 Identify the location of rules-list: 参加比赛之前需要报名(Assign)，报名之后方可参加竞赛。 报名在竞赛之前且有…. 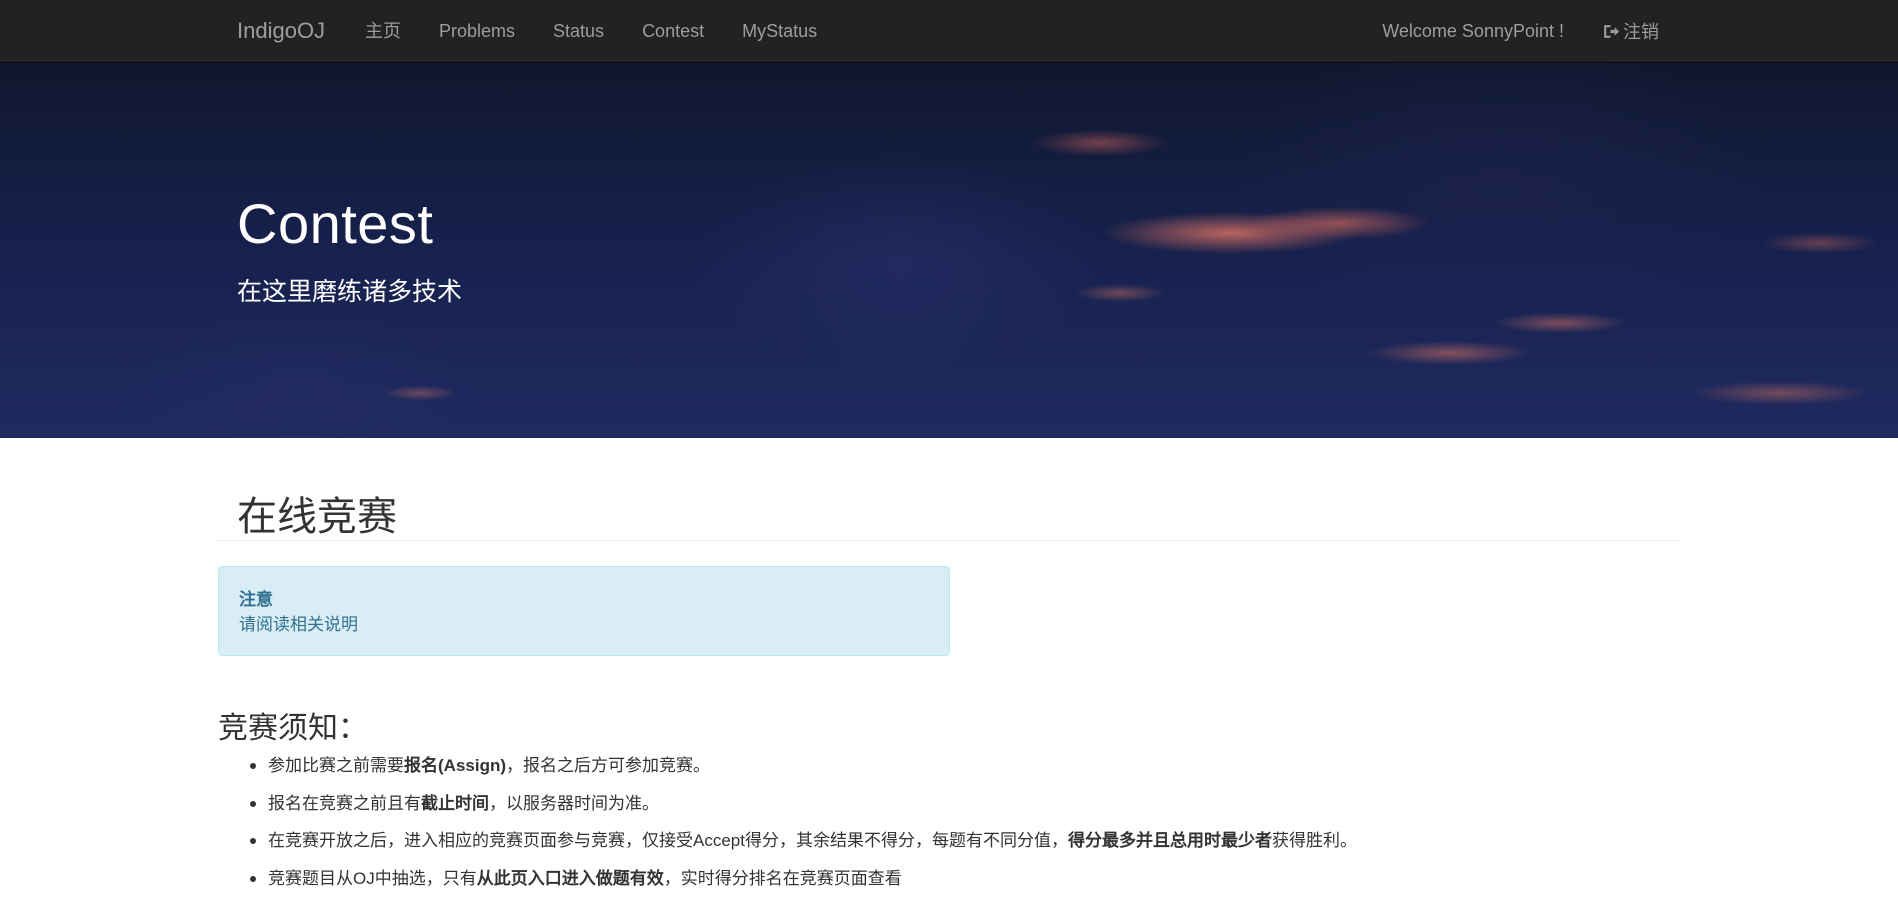
(950, 822).